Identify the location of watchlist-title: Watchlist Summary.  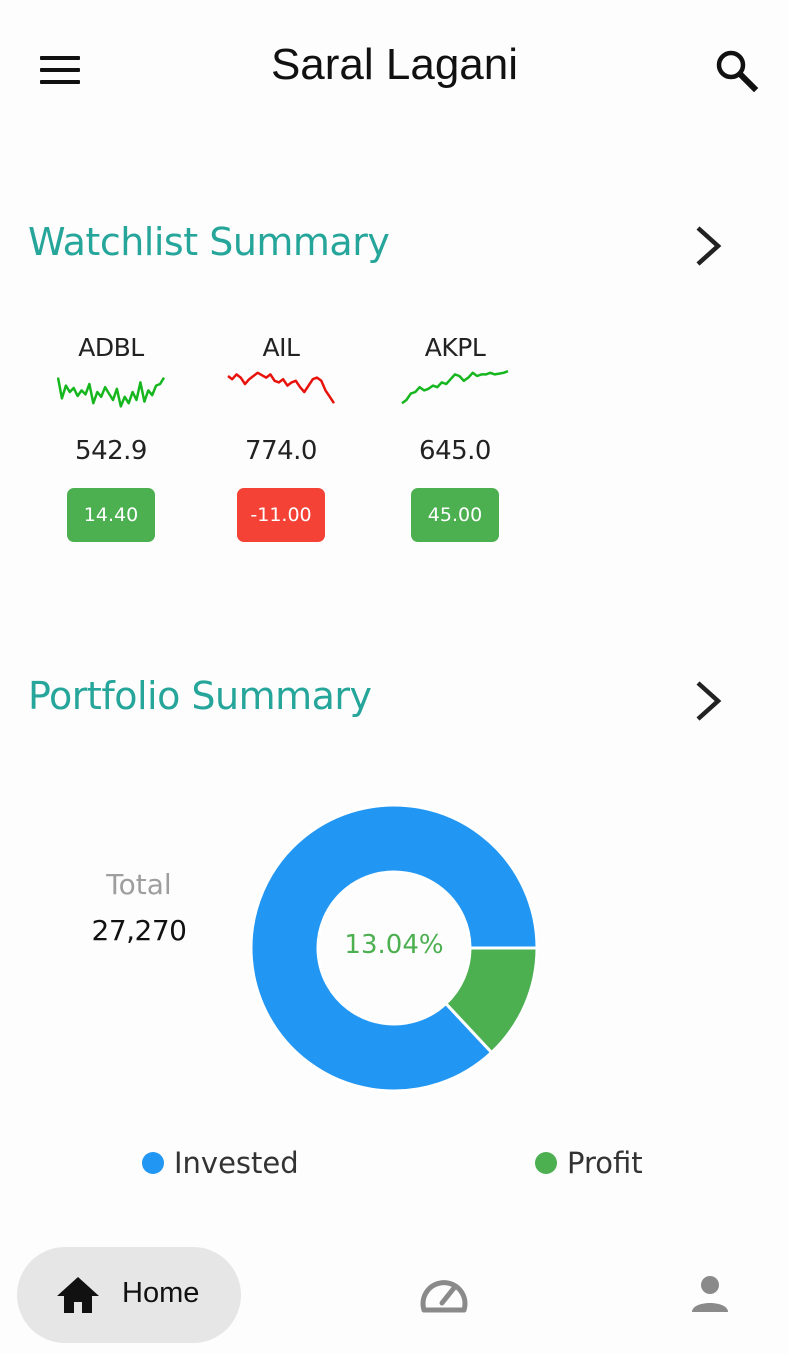
(209, 242).